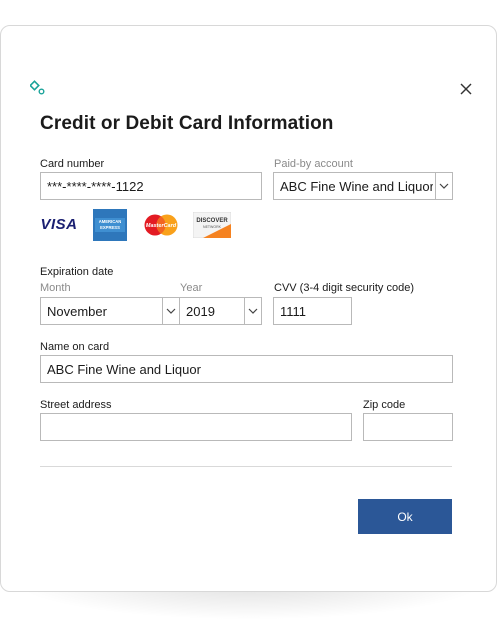 The height and width of the screenshot is (643, 500). I want to click on payment-app-icon, so click(37, 87).